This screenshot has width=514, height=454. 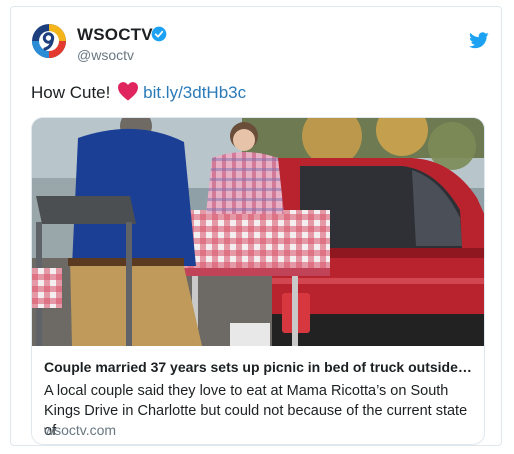 I want to click on tweet-text: How Cute! bit.ly/3dtHb3c, so click(x=138, y=92).